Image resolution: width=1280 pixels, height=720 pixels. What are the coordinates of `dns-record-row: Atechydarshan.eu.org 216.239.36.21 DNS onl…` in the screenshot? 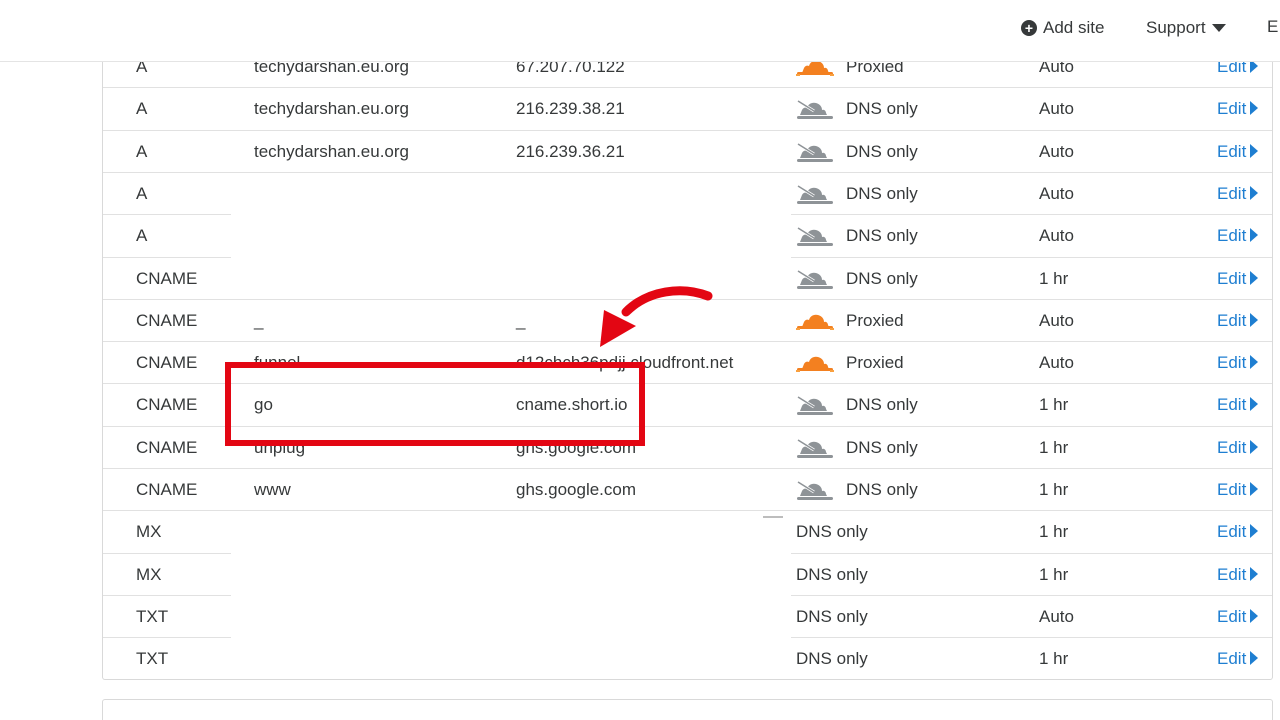 It's located at (687, 152).